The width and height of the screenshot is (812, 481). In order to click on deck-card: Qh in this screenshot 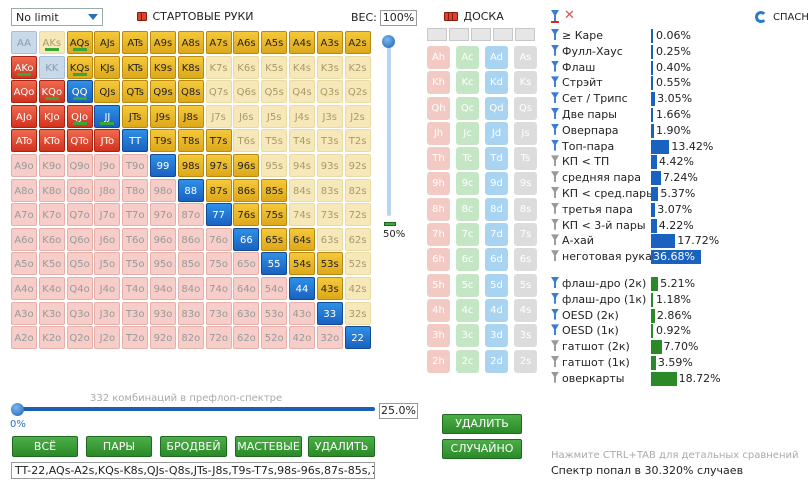, I will do `click(438, 108)`.